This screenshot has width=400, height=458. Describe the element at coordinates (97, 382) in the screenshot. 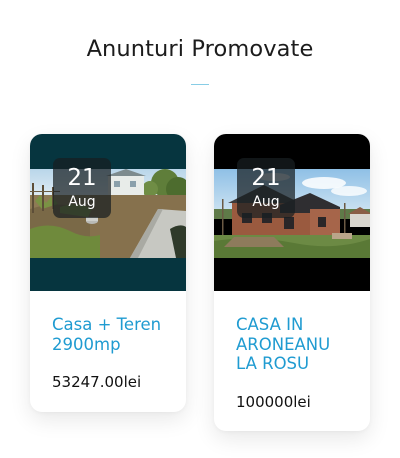

I see `listing-price: 53247.00lei` at that location.